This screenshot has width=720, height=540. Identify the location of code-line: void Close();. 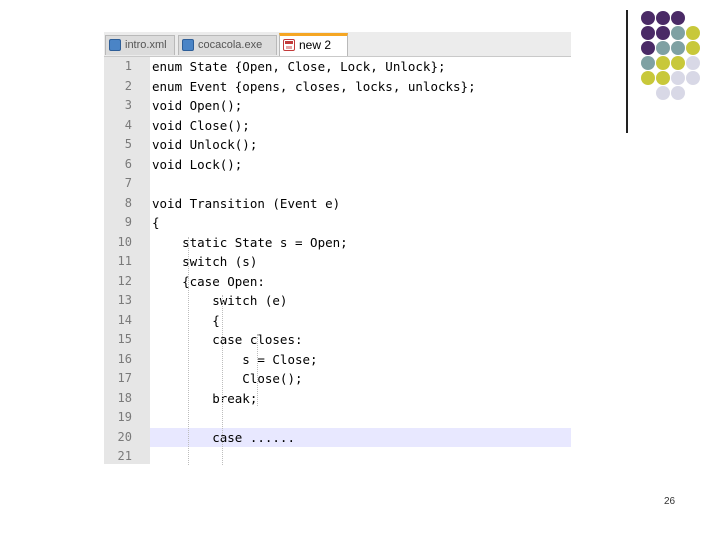
(201, 125).